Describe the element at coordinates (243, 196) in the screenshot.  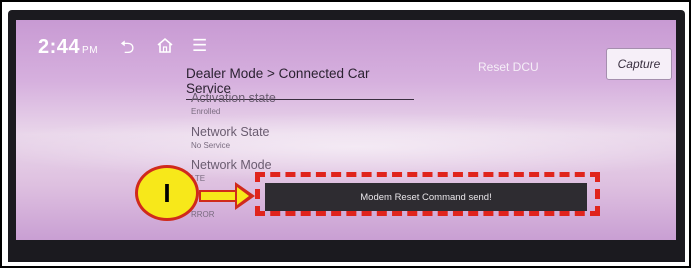
I see `callout-arrow-head-fill` at that location.